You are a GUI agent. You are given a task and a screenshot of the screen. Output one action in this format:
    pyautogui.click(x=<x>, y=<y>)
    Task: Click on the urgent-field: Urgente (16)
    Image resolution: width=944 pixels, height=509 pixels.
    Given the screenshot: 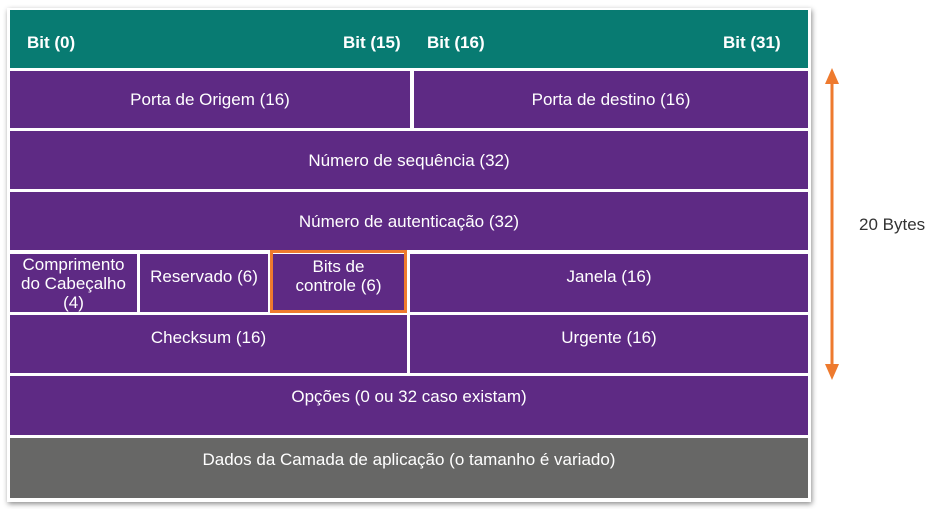 What is the action you would take?
    pyautogui.click(x=609, y=344)
    